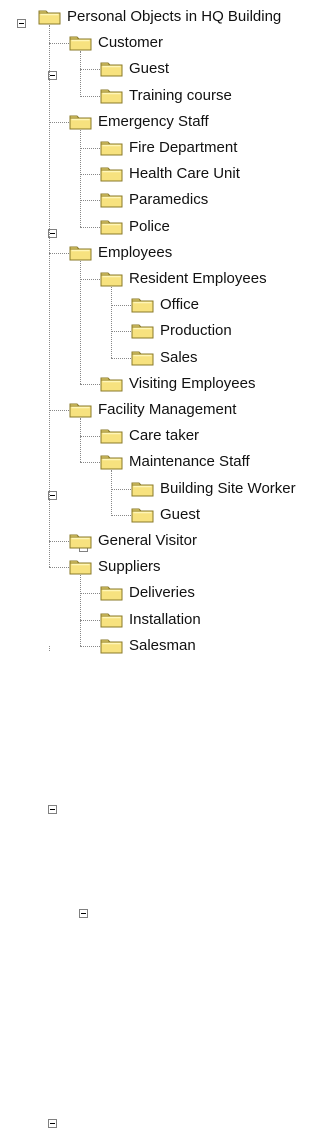 The height and width of the screenshot is (1128, 336). I want to click on tree-node-label: Sales, so click(179, 358).